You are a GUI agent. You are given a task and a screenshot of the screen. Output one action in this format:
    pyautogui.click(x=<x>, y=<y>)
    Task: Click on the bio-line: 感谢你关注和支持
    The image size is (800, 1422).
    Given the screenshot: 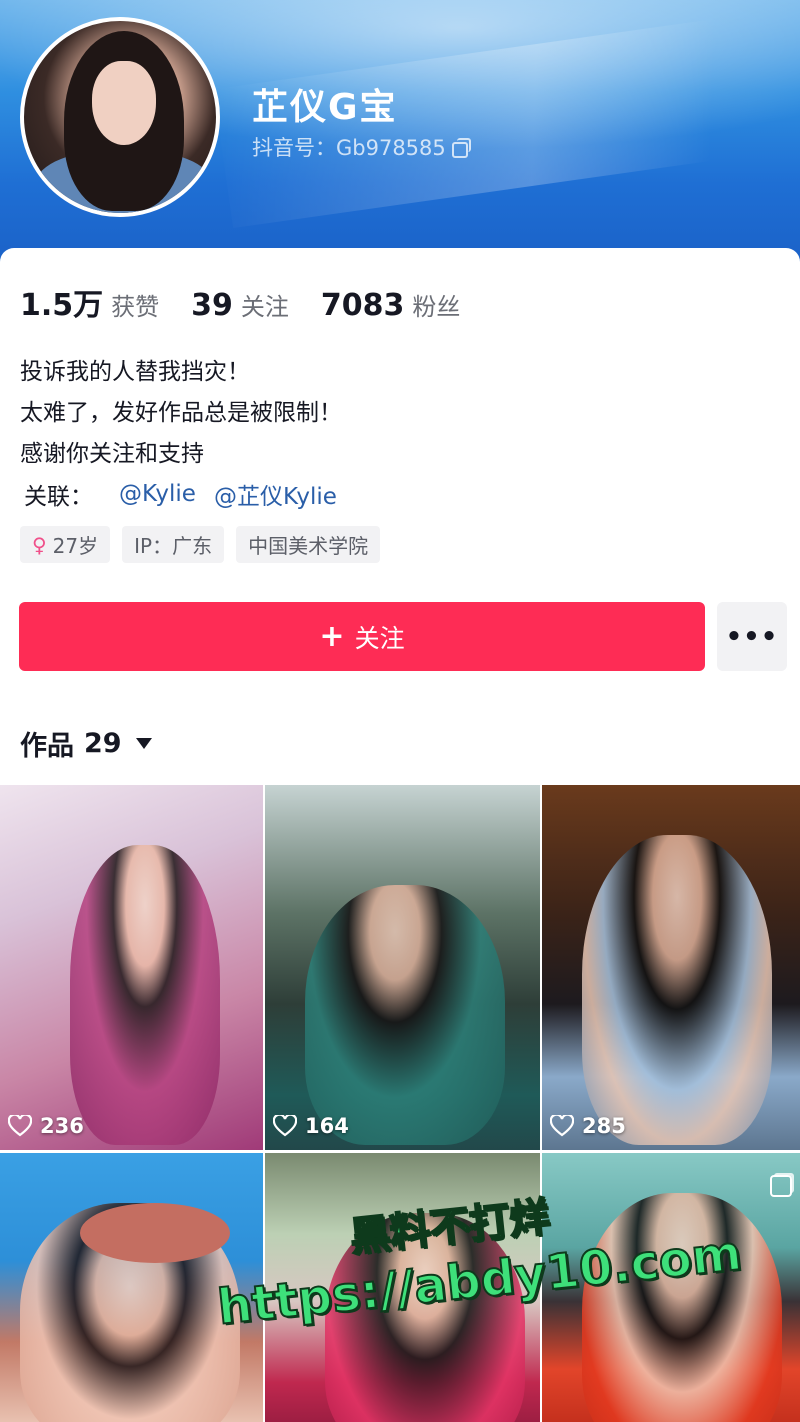 What is the action you would take?
    pyautogui.click(x=112, y=454)
    